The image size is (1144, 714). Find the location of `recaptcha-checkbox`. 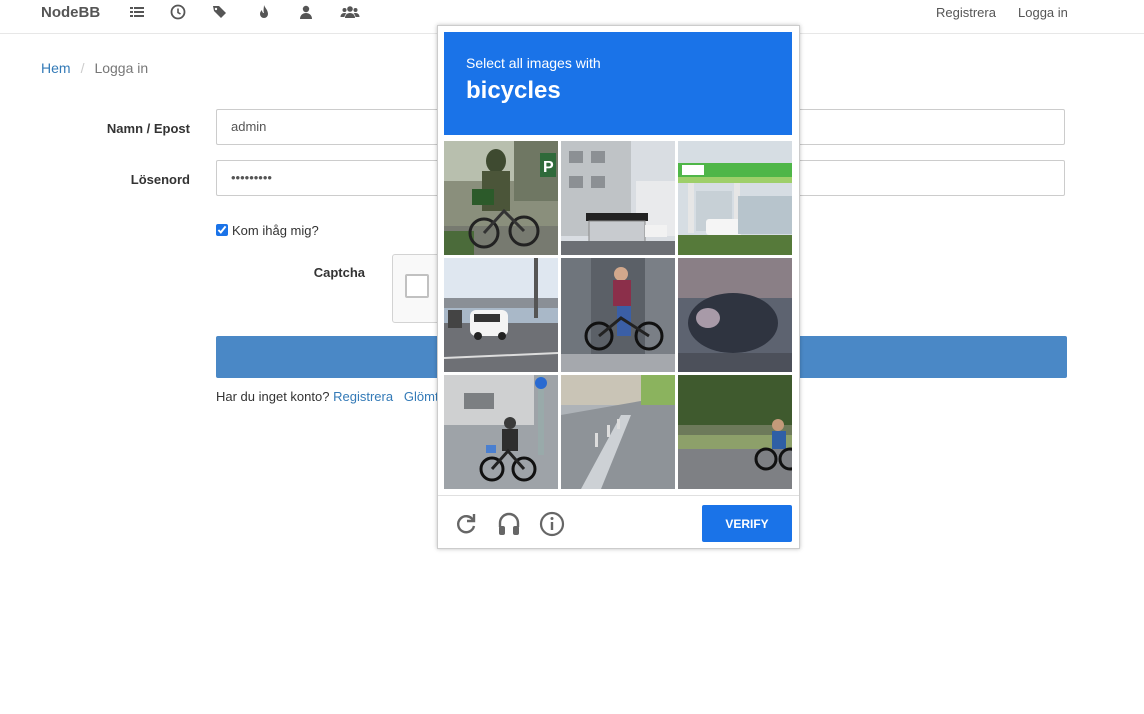

recaptcha-checkbox is located at coordinates (417, 286).